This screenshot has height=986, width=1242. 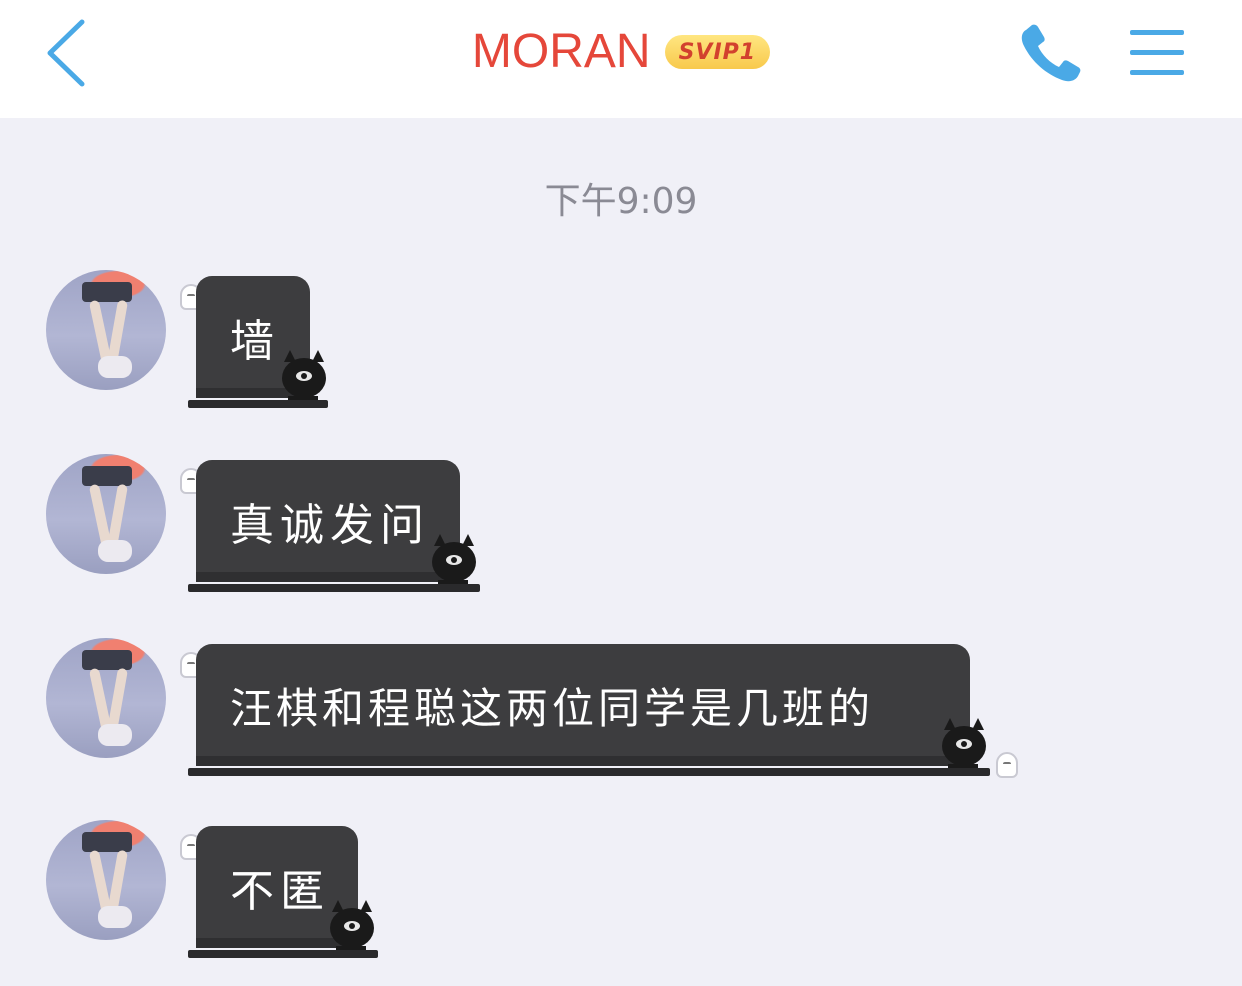 I want to click on bubble-ghost-icon, so click(x=1007, y=765).